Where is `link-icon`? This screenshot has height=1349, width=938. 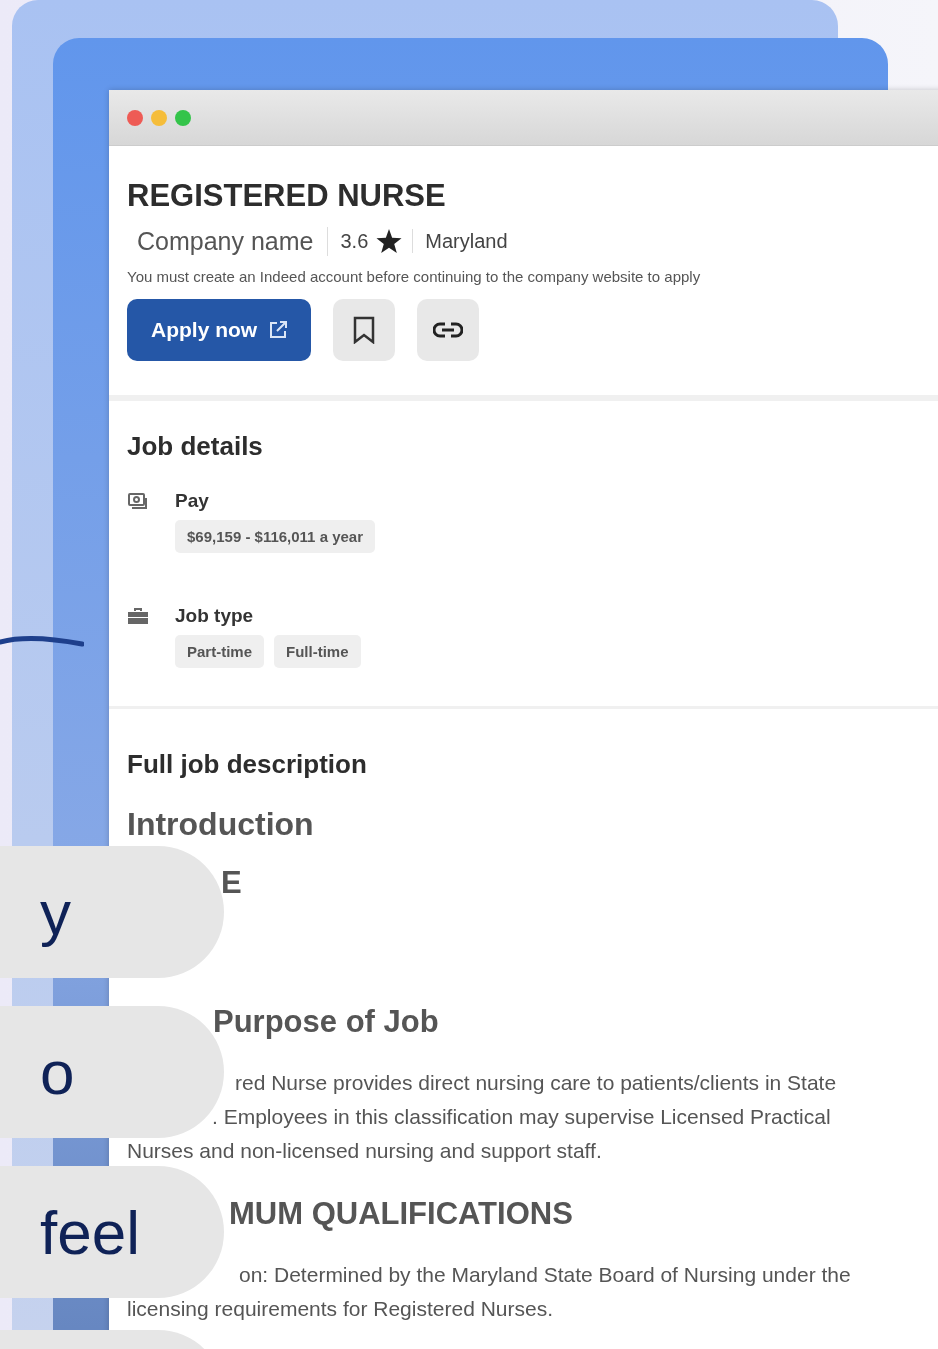 link-icon is located at coordinates (448, 330).